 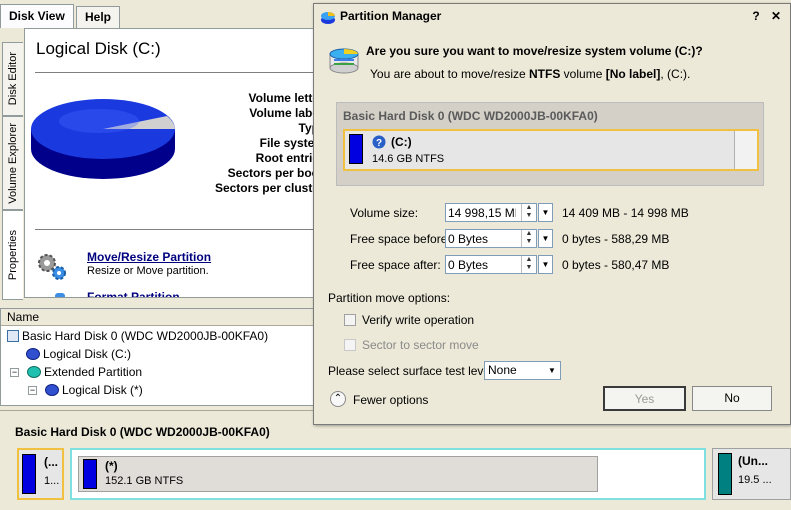 I want to click on logical-partition-star-block: (*) 152.1 GB NTFS, so click(x=338, y=474).